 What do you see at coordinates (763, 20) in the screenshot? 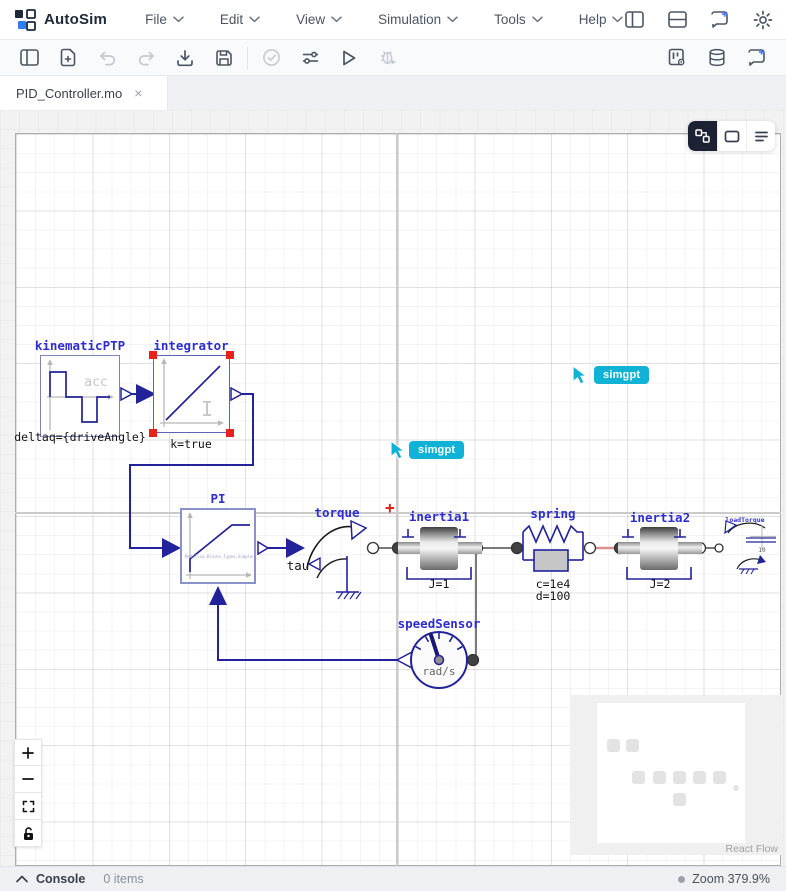
I see `settings-icon` at bounding box center [763, 20].